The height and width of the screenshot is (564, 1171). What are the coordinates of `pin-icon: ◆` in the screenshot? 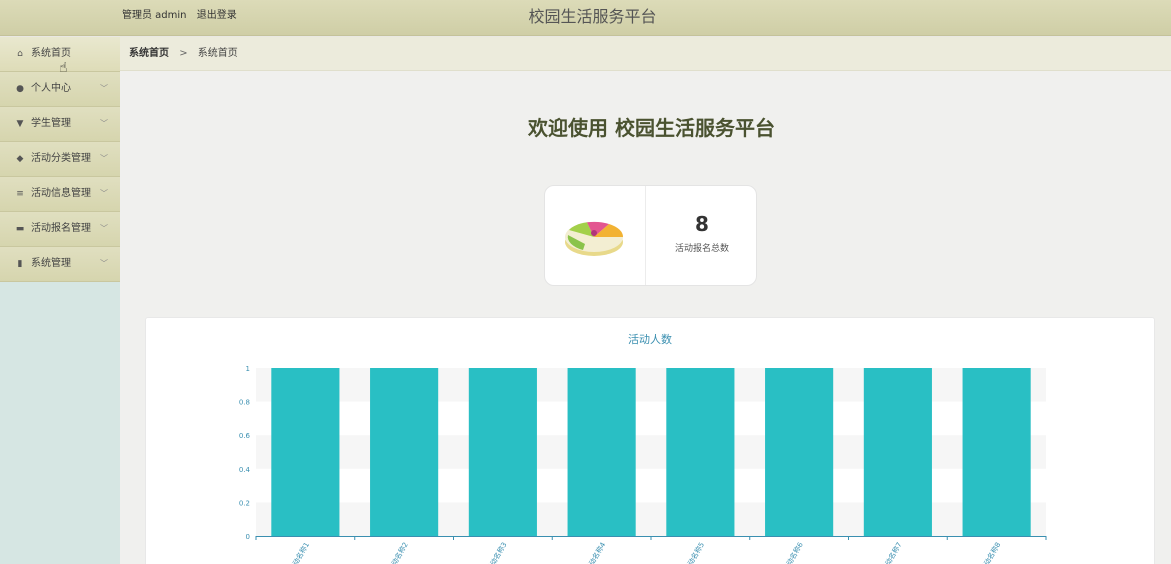 It's located at (20, 159).